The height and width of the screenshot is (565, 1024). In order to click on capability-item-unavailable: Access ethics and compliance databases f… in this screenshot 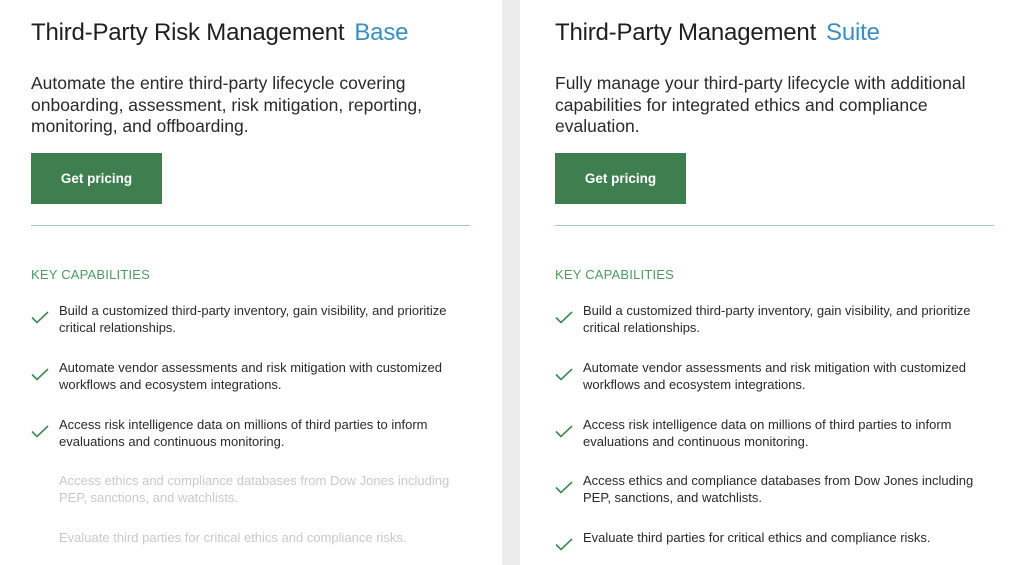, I will do `click(241, 489)`.